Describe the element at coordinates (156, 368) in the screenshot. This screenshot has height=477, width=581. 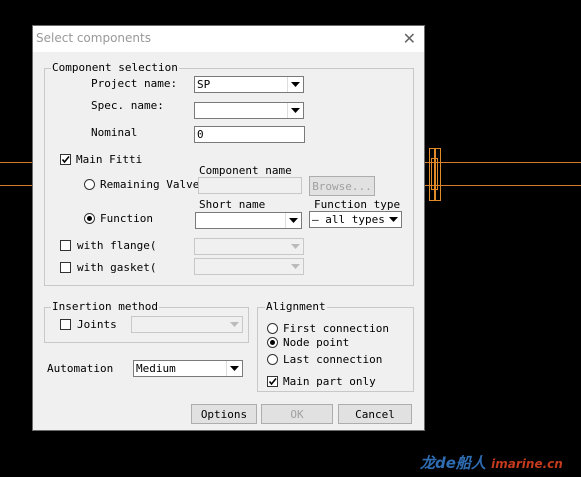
I see `automation-value: Medium` at that location.